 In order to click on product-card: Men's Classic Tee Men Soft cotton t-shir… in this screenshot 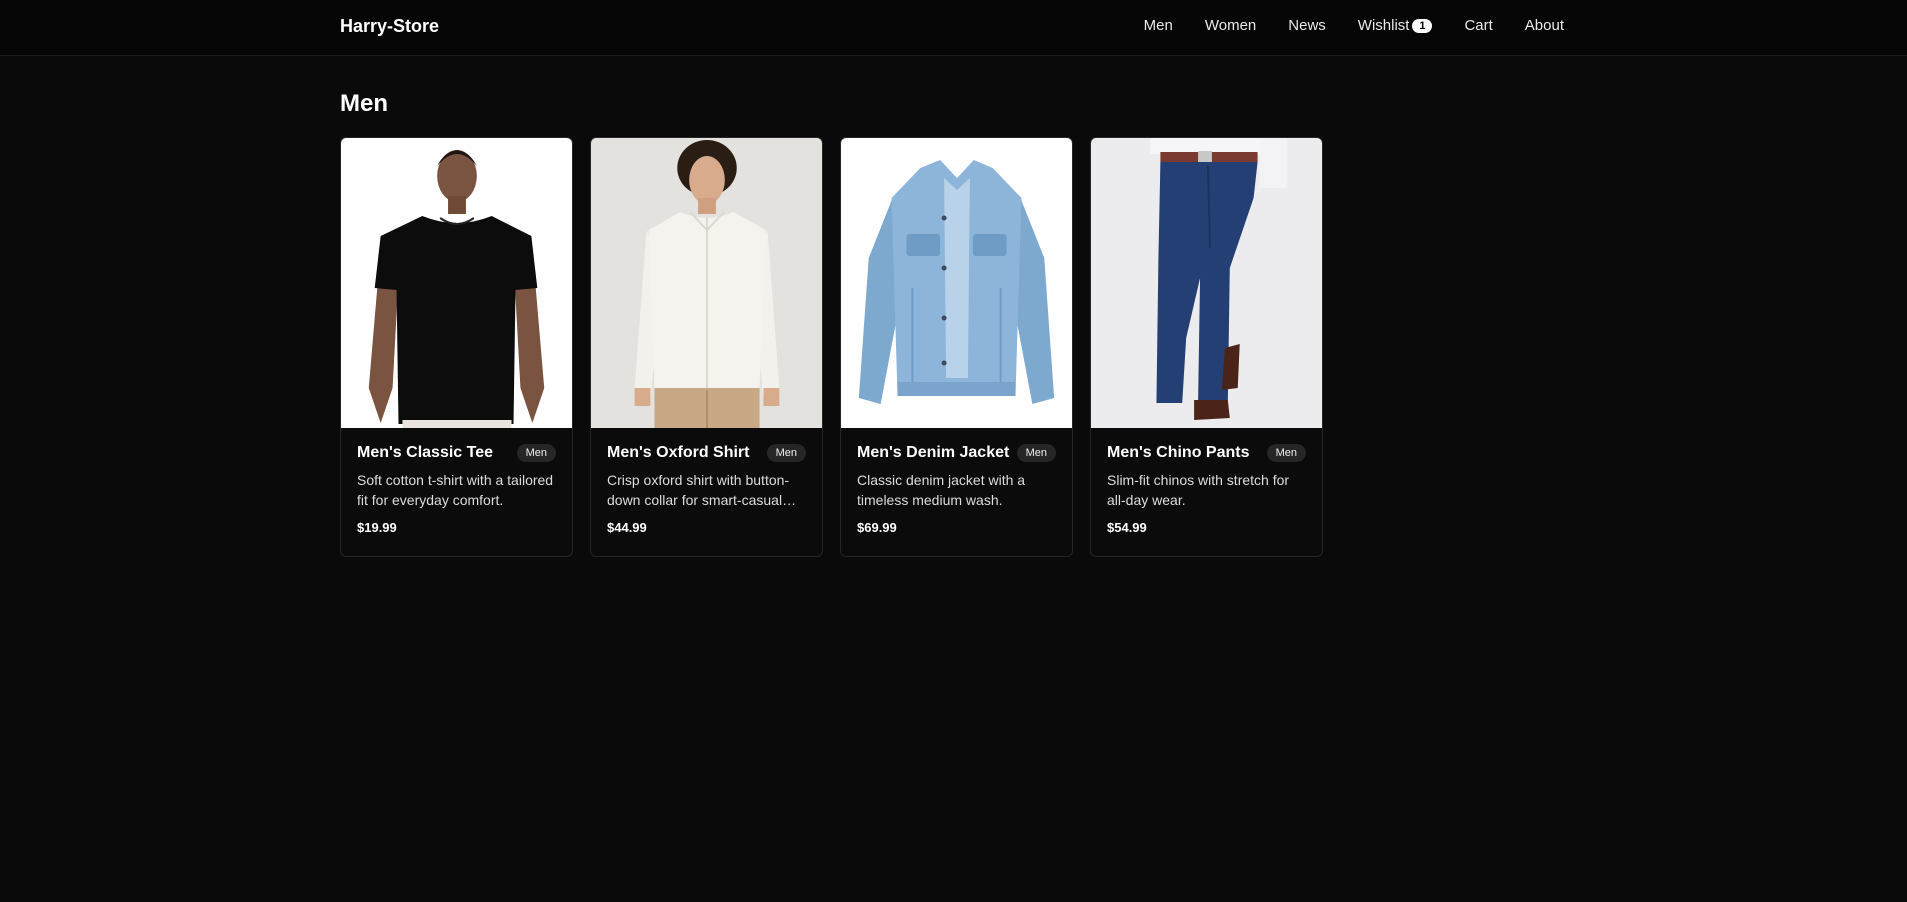, I will do `click(456, 347)`.